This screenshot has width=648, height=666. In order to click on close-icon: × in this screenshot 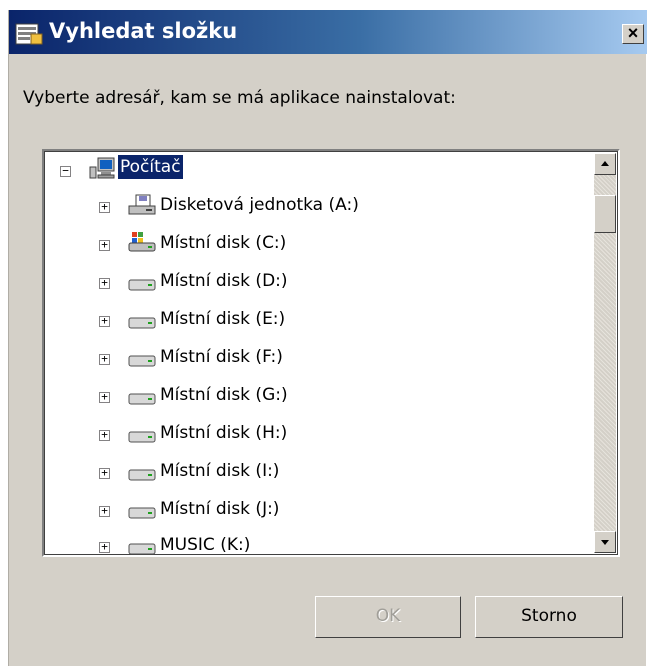, I will do `click(633, 33)`.